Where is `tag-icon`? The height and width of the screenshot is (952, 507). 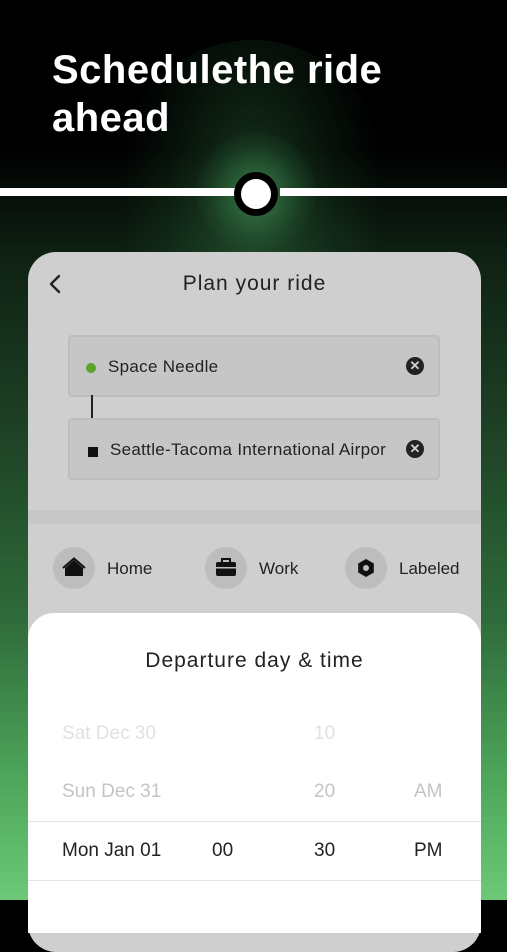
tag-icon is located at coordinates (366, 568).